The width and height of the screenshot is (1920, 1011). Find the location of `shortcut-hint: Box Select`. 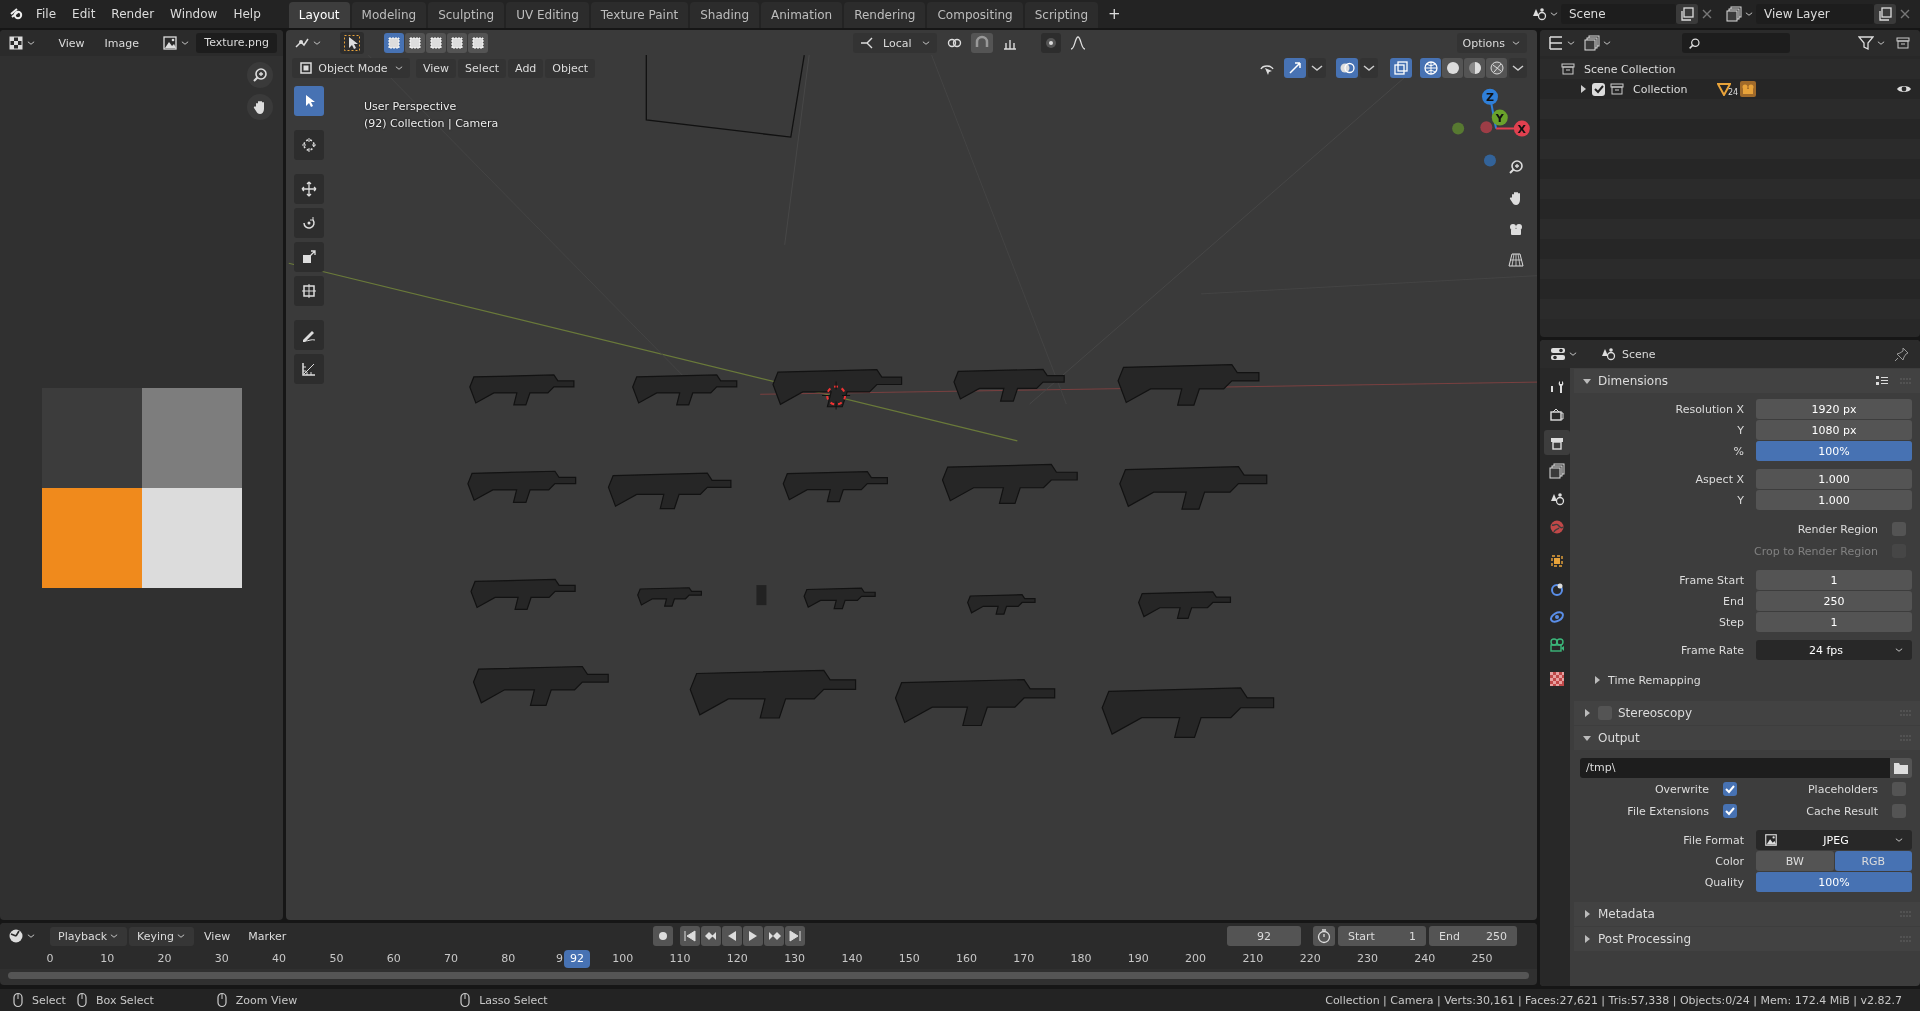

shortcut-hint: Box Select is located at coordinates (124, 1000).